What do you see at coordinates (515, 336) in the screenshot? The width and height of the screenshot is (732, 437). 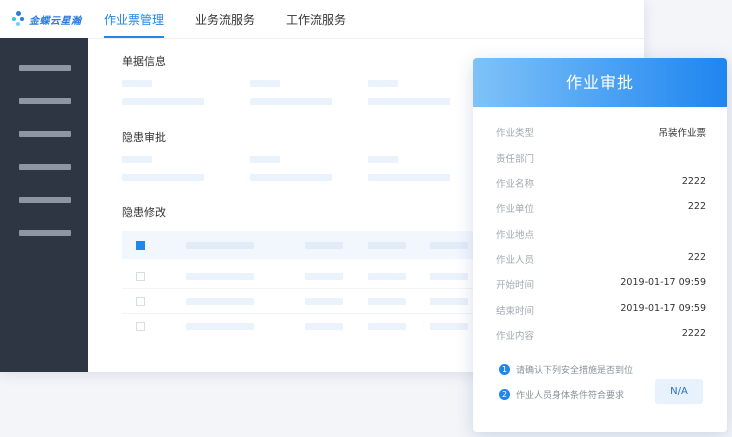 I see `field-label: 作业内容` at bounding box center [515, 336].